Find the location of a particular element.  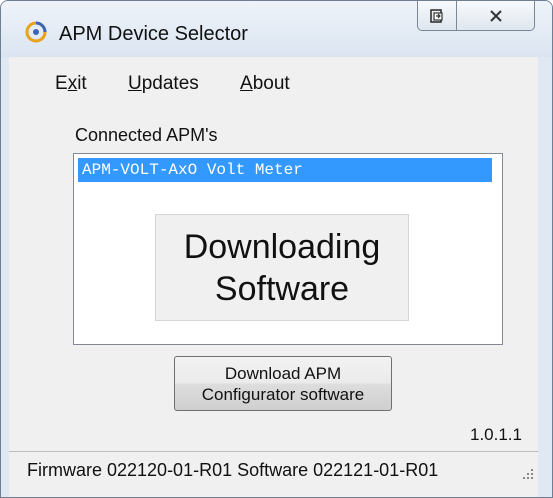

downloading-overlay: Downloading Software is located at coordinates (282, 267).